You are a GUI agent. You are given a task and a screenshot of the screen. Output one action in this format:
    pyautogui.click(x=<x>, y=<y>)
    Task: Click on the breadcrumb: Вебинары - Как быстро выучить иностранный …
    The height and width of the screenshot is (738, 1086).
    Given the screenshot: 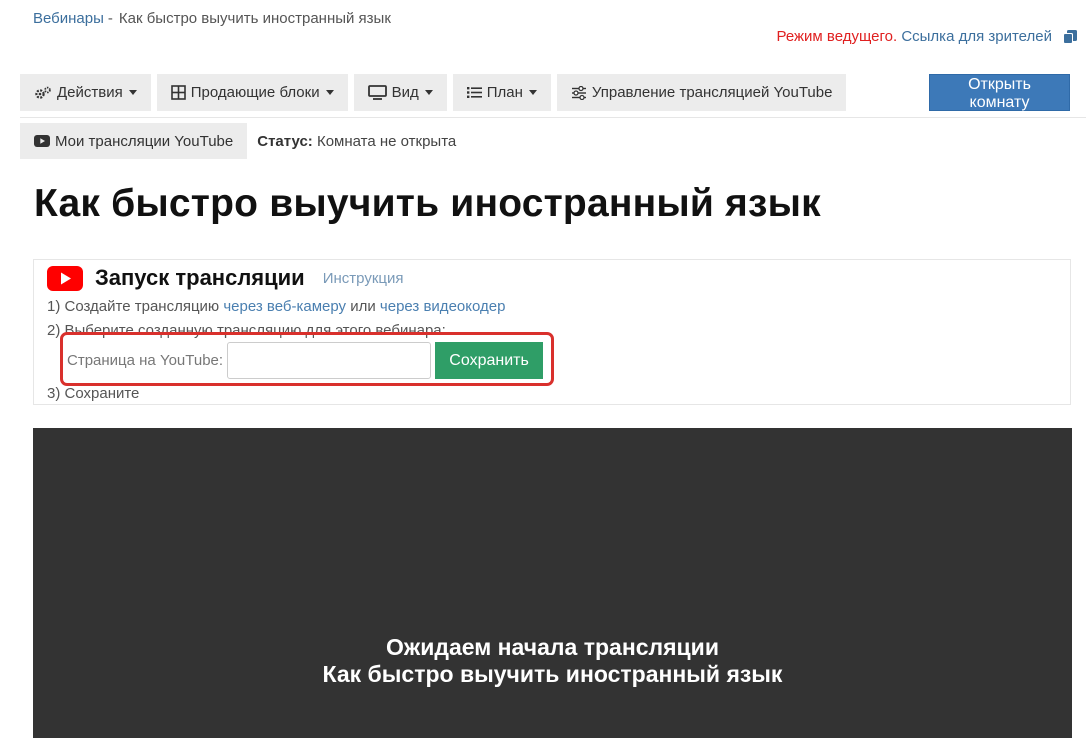 What is the action you would take?
    pyautogui.click(x=212, y=18)
    